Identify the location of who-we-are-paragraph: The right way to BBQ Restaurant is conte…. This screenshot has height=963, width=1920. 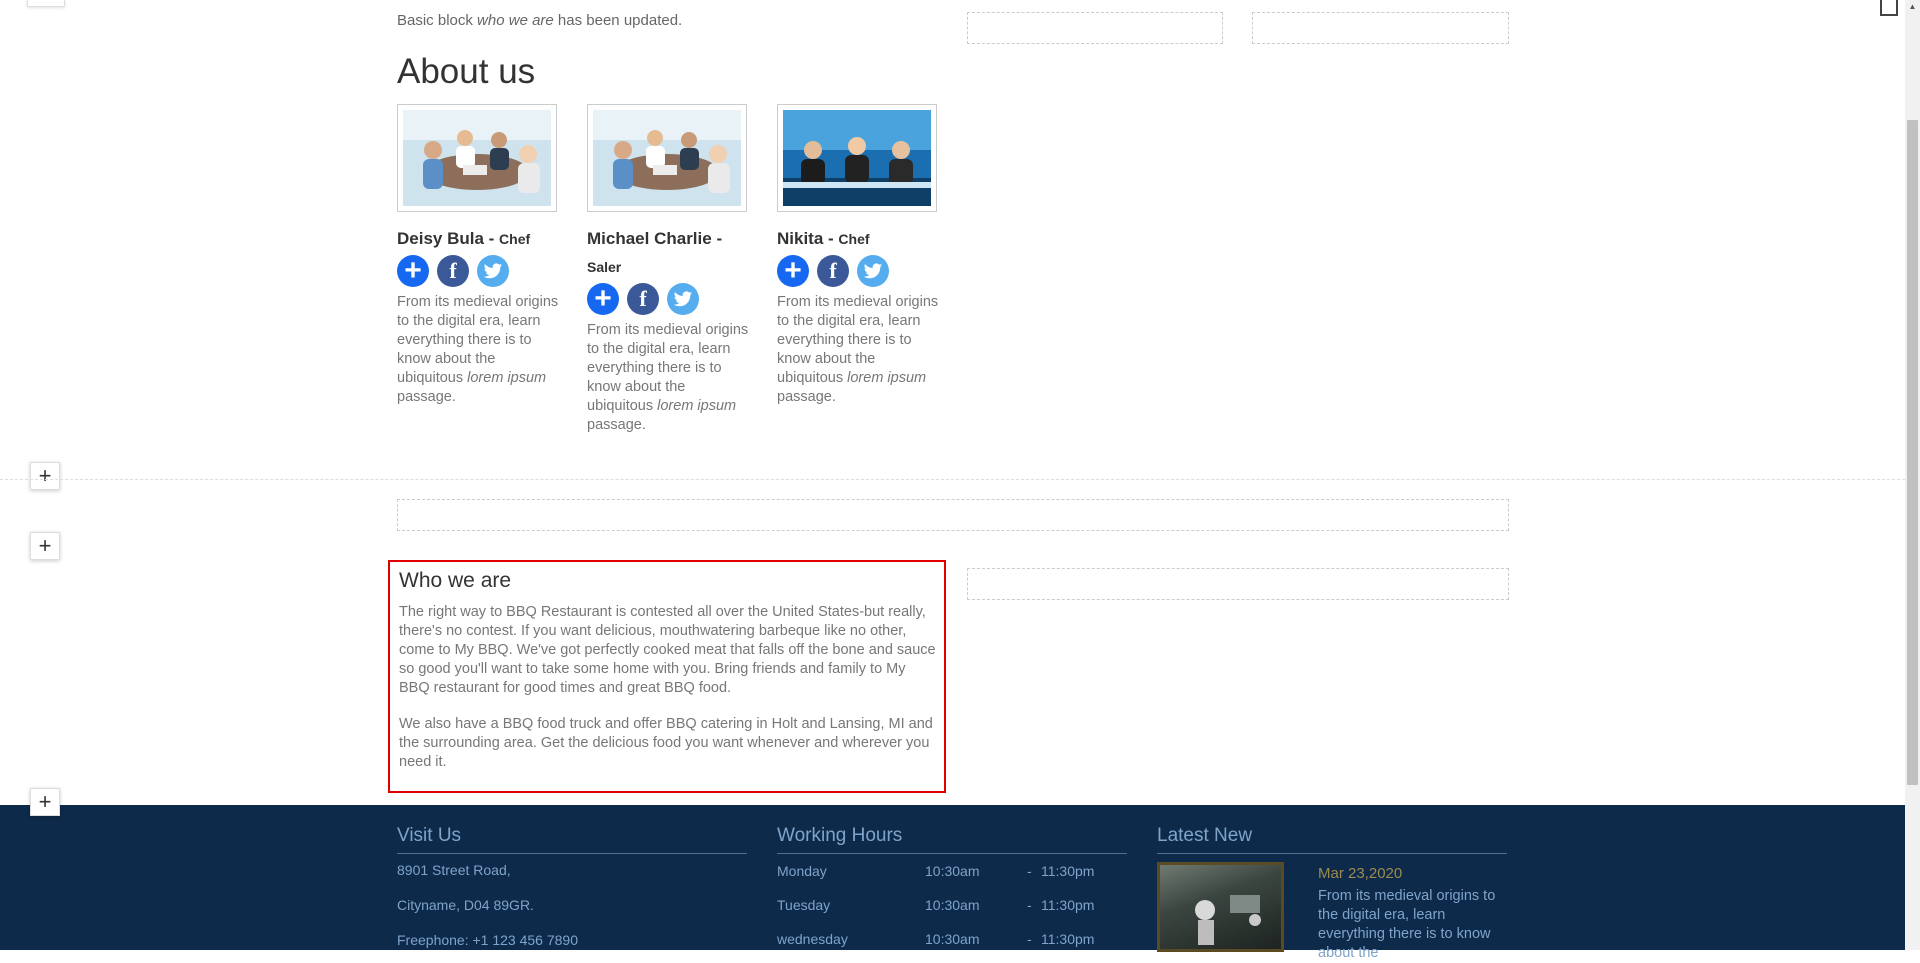
(667, 650).